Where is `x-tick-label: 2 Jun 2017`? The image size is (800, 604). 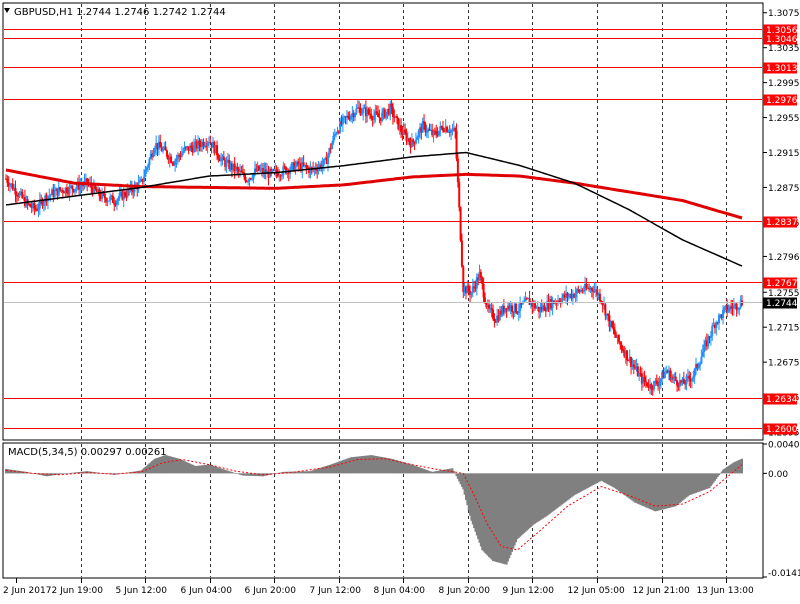
x-tick-label: 2 Jun 2017 is located at coordinates (27, 591).